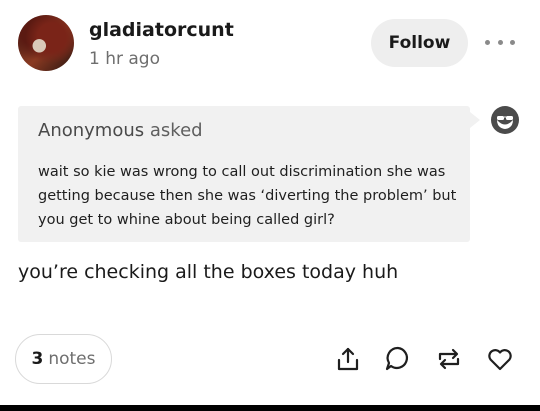 Image resolution: width=540 pixels, height=411 pixels. Describe the element at coordinates (37, 359) in the screenshot. I see `notes-count: 3` at that location.